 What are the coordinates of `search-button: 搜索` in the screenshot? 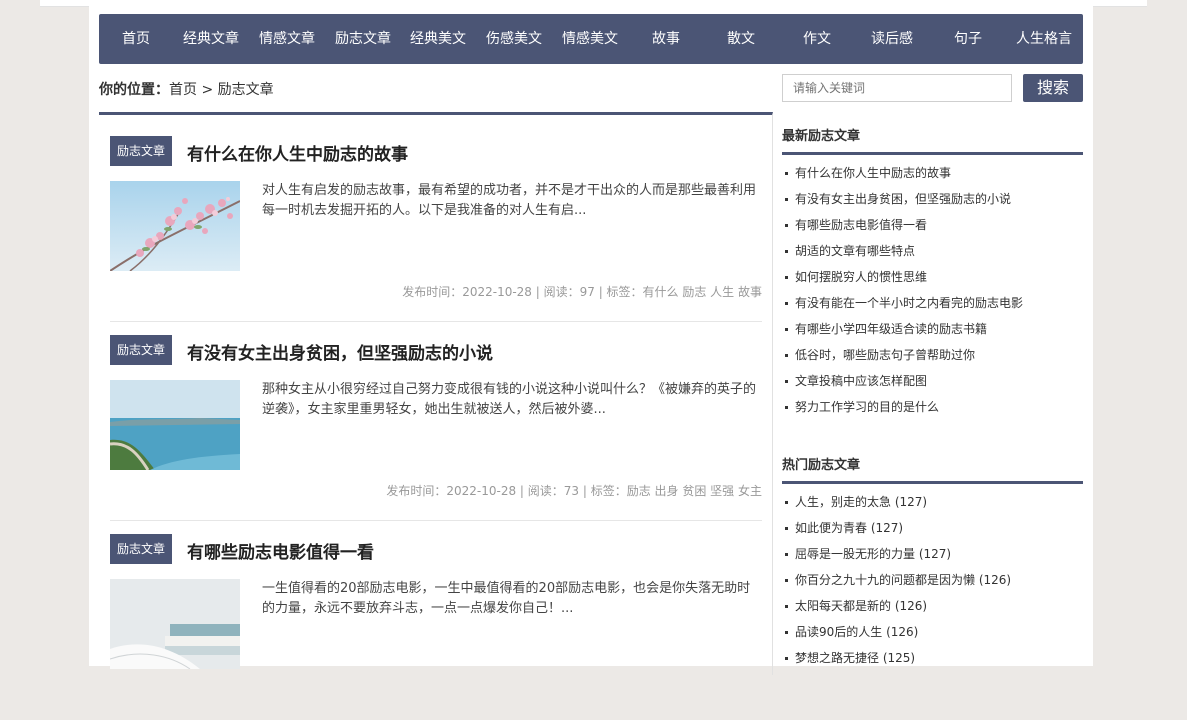 It's located at (1053, 88).